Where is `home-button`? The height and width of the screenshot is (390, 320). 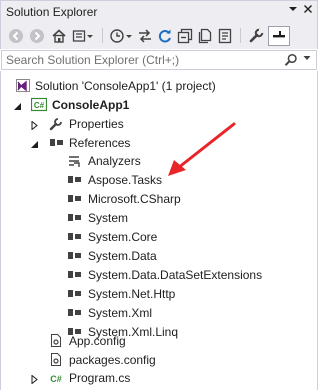 home-button is located at coordinates (59, 36).